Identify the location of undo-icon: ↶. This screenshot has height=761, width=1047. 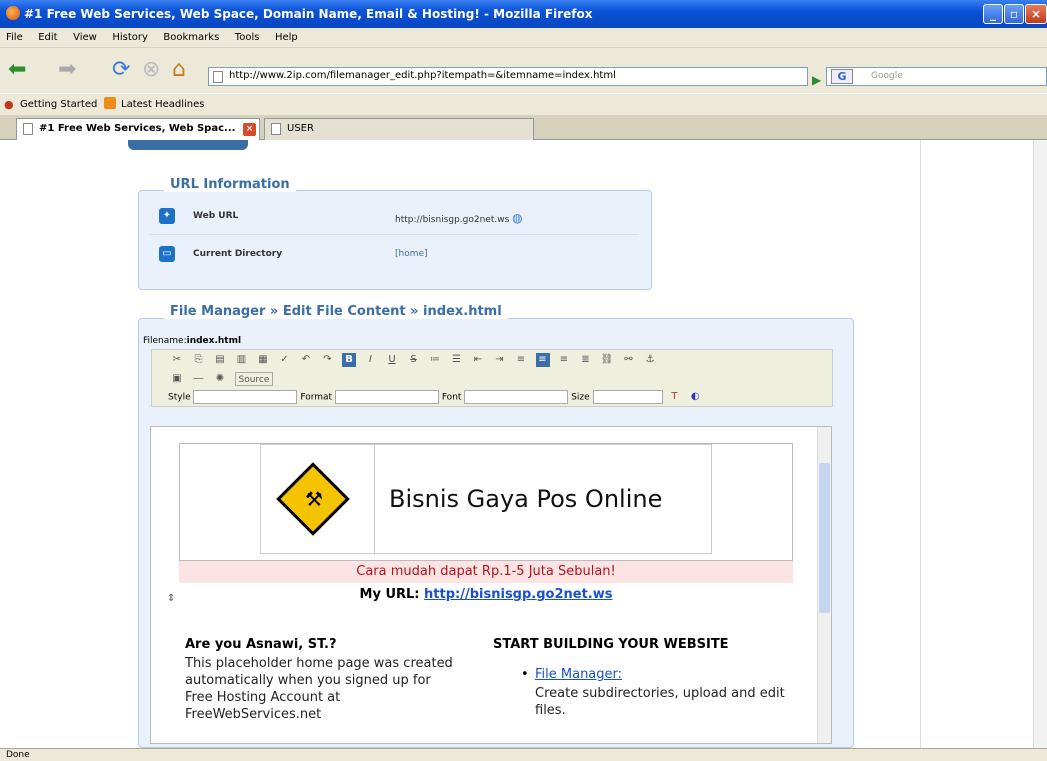
(306, 360).